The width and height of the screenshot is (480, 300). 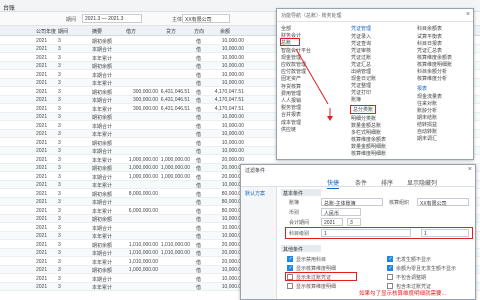 What do you see at coordinates (387, 182) in the screenshot?
I see `tab-sort: 排序` at bounding box center [387, 182].